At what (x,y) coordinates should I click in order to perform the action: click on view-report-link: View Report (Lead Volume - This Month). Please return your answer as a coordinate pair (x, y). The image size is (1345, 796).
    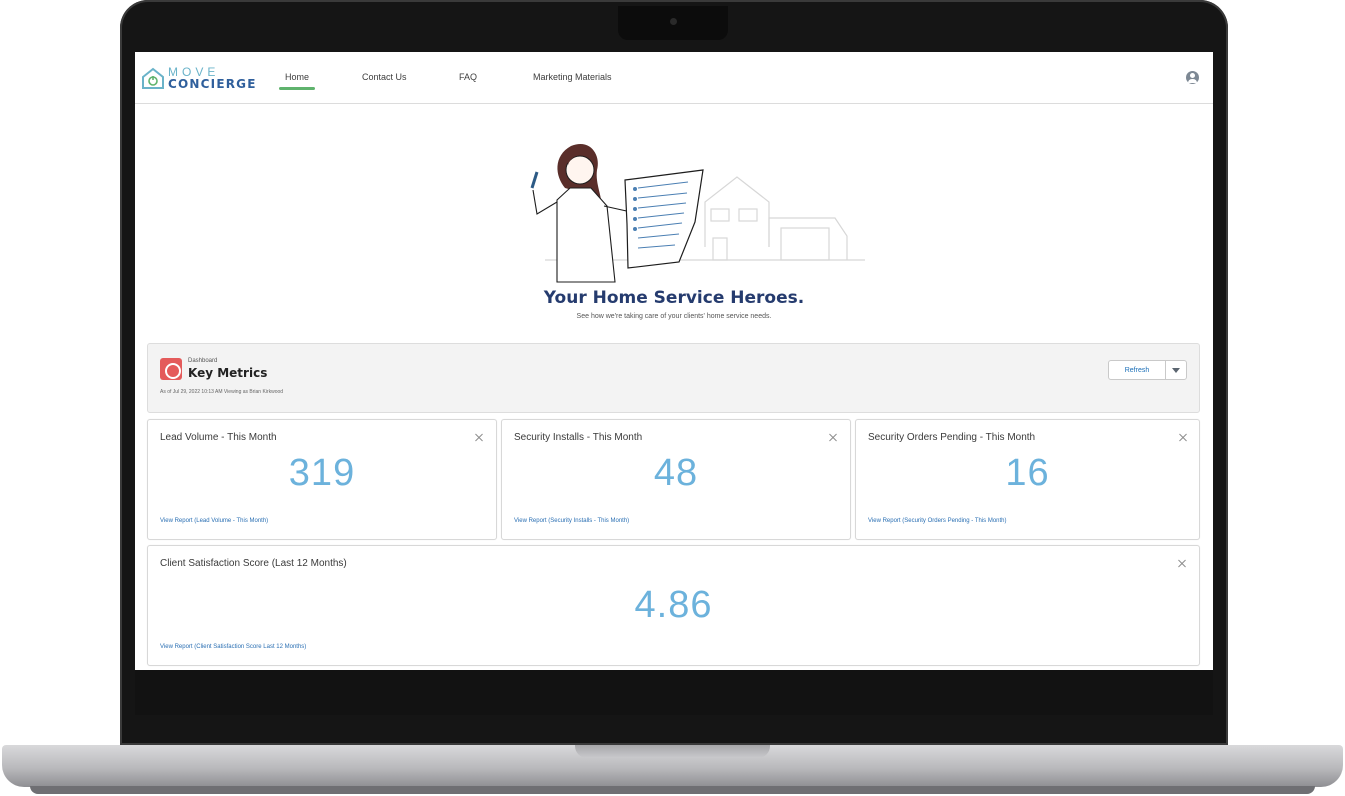
    Looking at the image, I should click on (214, 521).